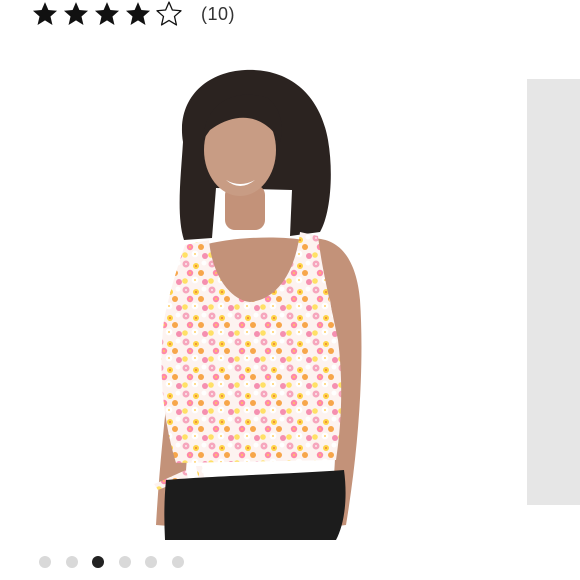  I want to click on review-count-link: (10), so click(218, 14).